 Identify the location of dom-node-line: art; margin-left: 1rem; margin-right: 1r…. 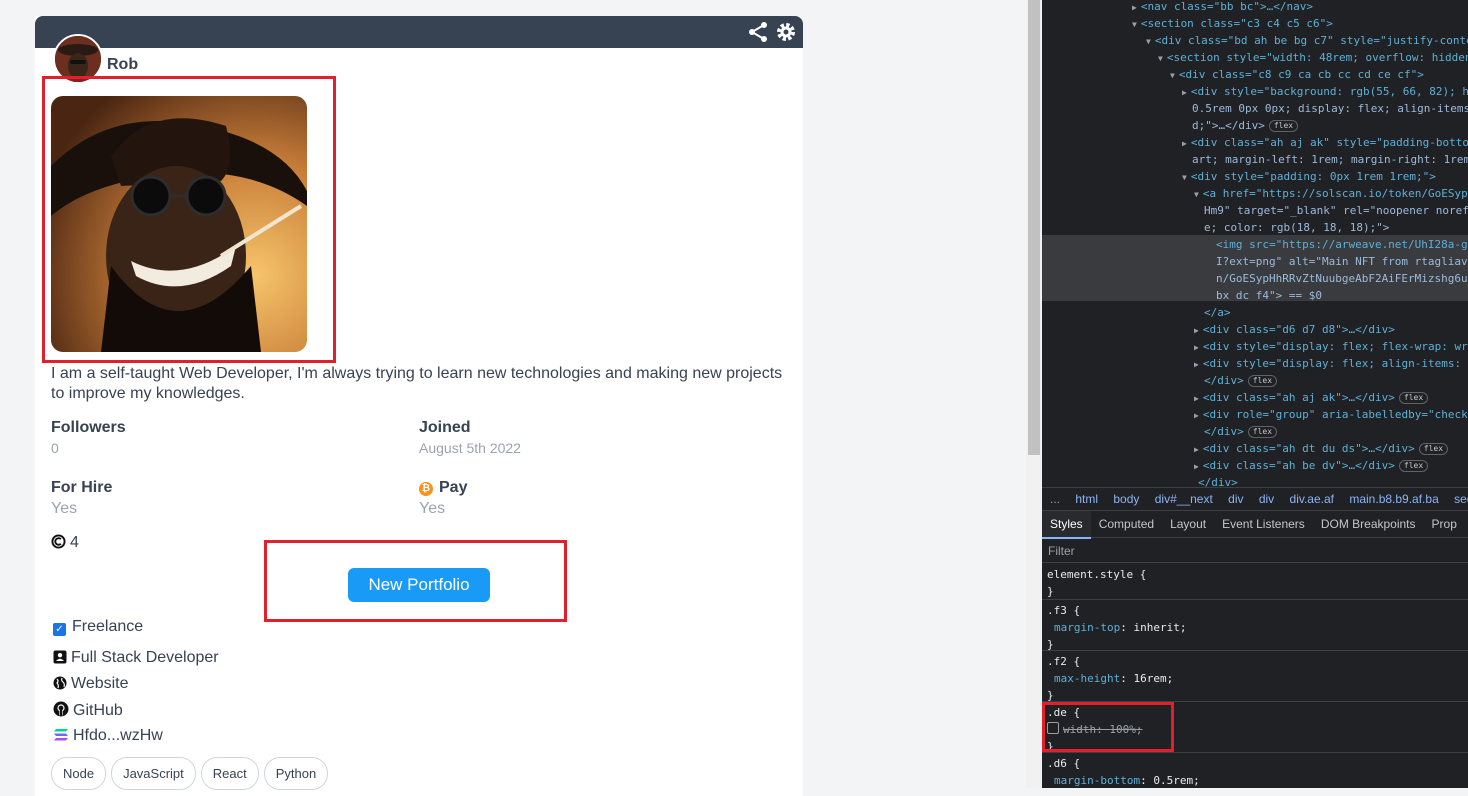
(1328, 159).